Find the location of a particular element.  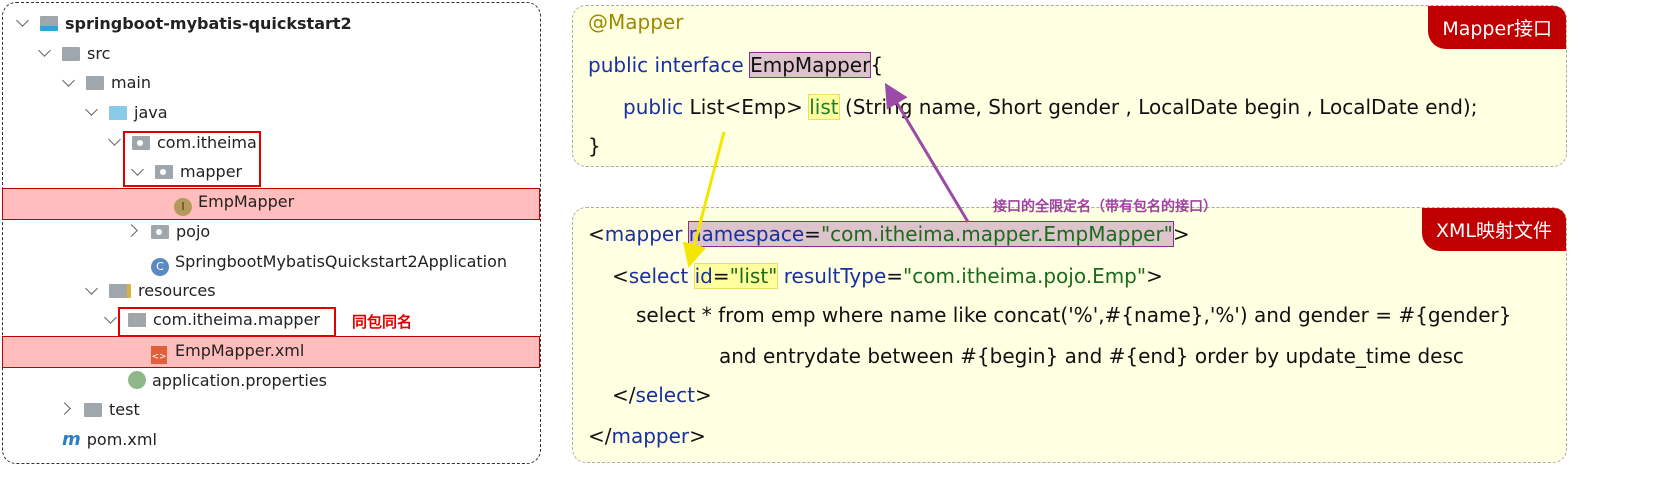

tree-item-mapper: mapper is located at coordinates (198, 172).